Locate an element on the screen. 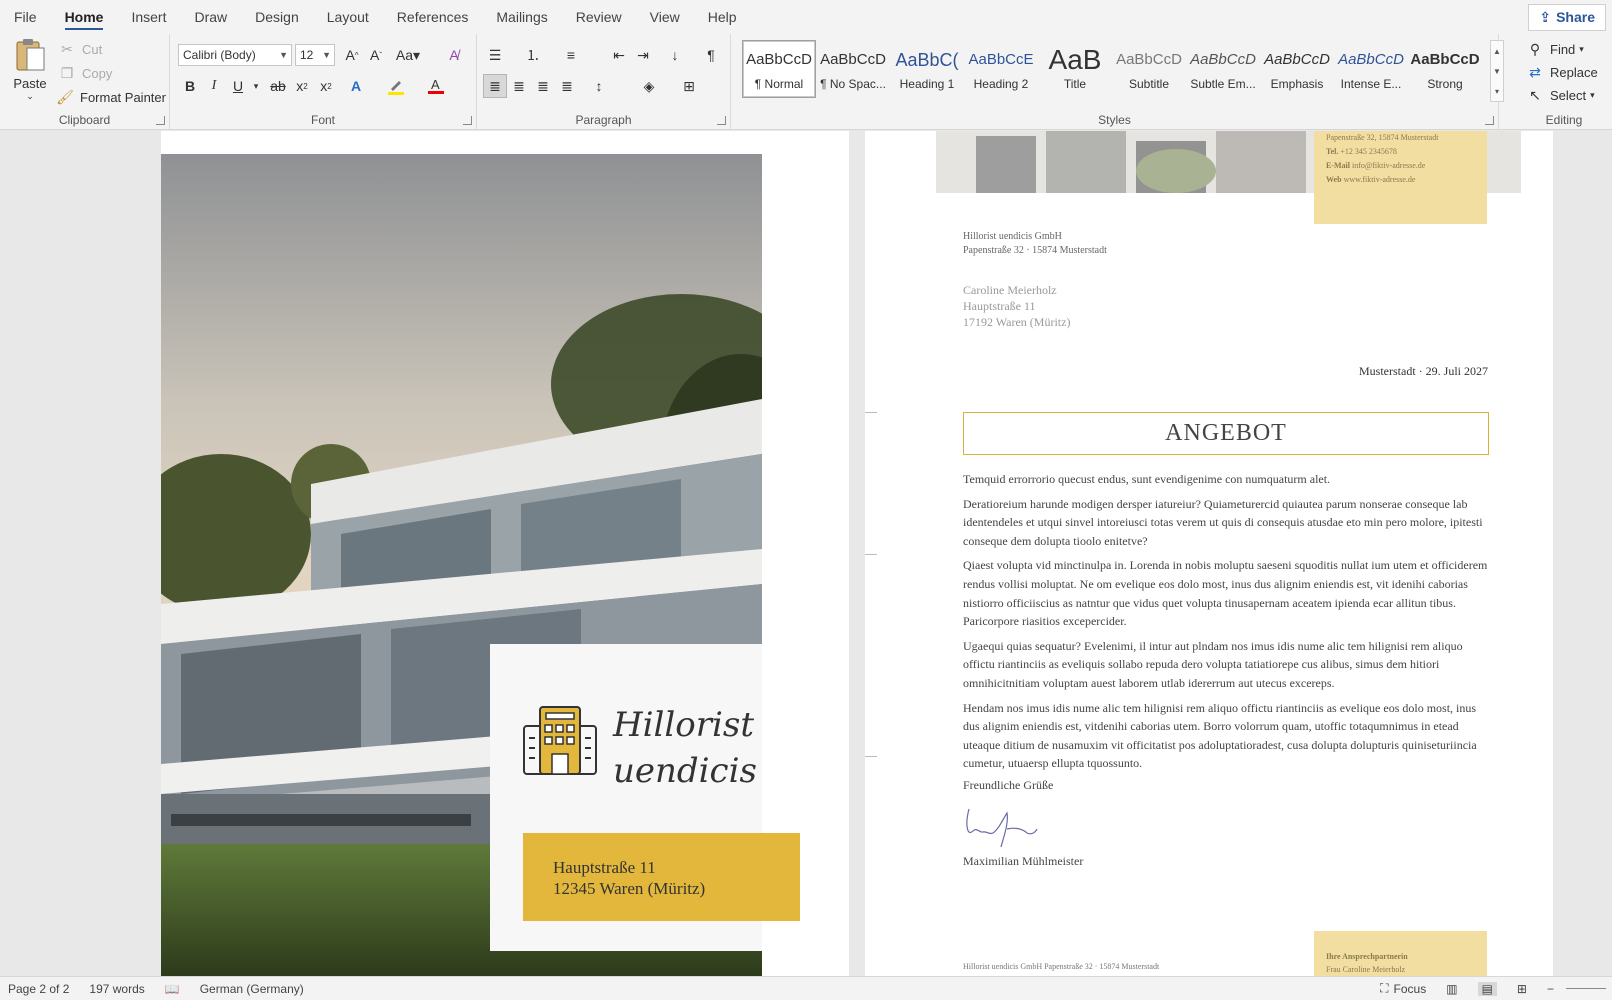 This screenshot has width=1612, height=1000. decrease-indent-icon: ⇤ is located at coordinates (619, 55).